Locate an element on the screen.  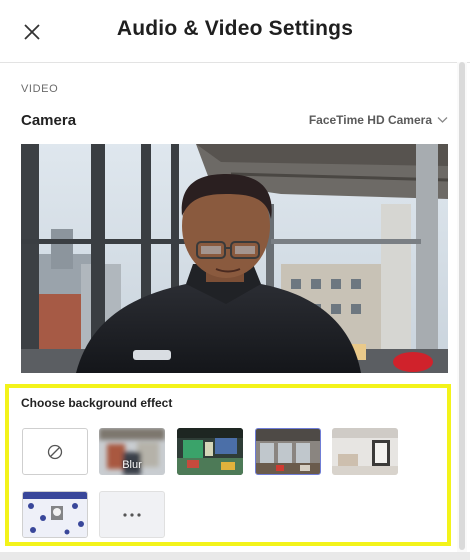
more-icon is located at coordinates (132, 514).